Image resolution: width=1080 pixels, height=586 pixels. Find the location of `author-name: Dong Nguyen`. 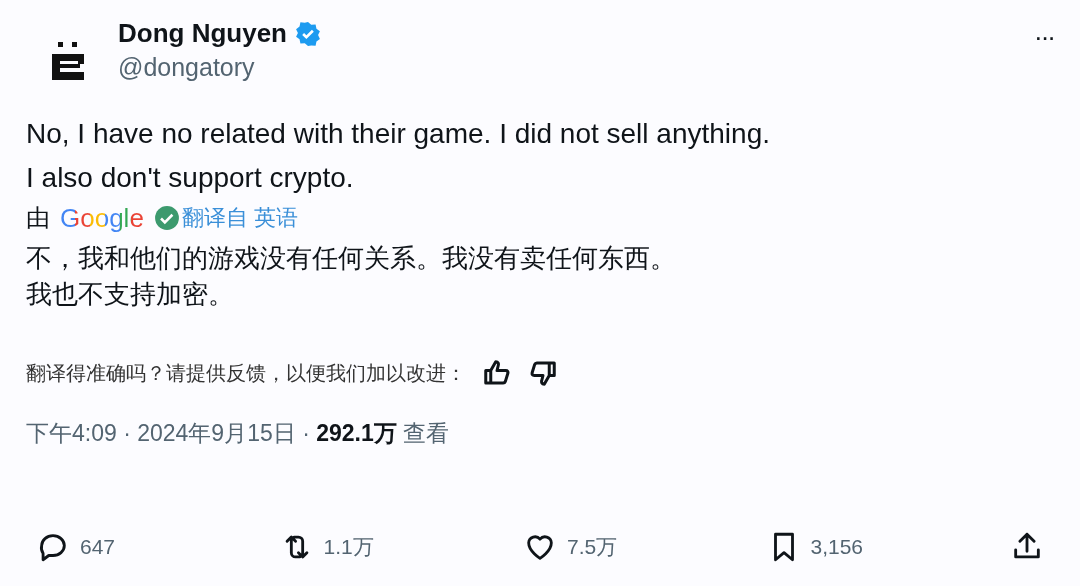

author-name: Dong Nguyen is located at coordinates (202, 33).